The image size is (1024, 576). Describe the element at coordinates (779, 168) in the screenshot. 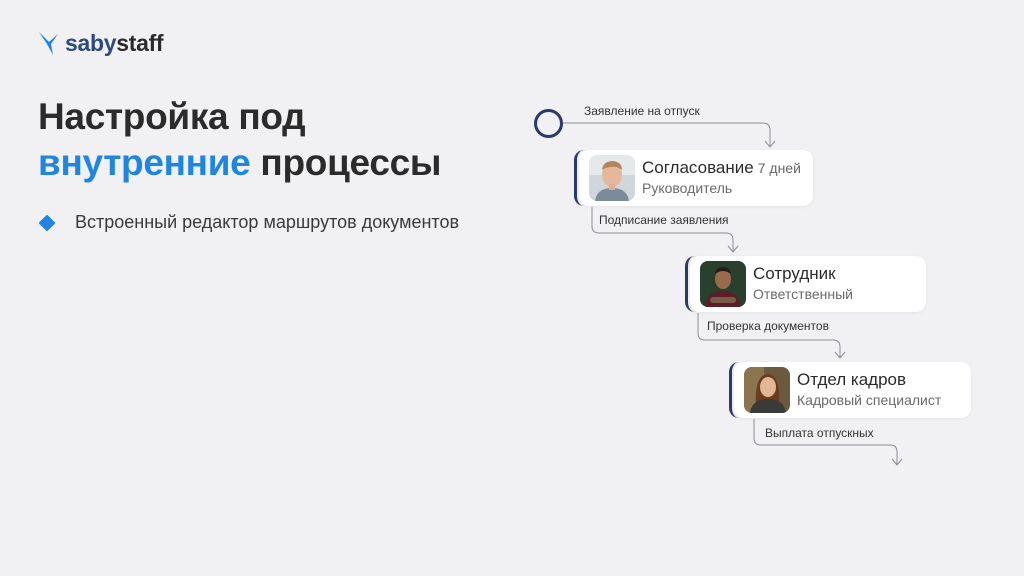

I see `step-duration: 7 дней` at that location.